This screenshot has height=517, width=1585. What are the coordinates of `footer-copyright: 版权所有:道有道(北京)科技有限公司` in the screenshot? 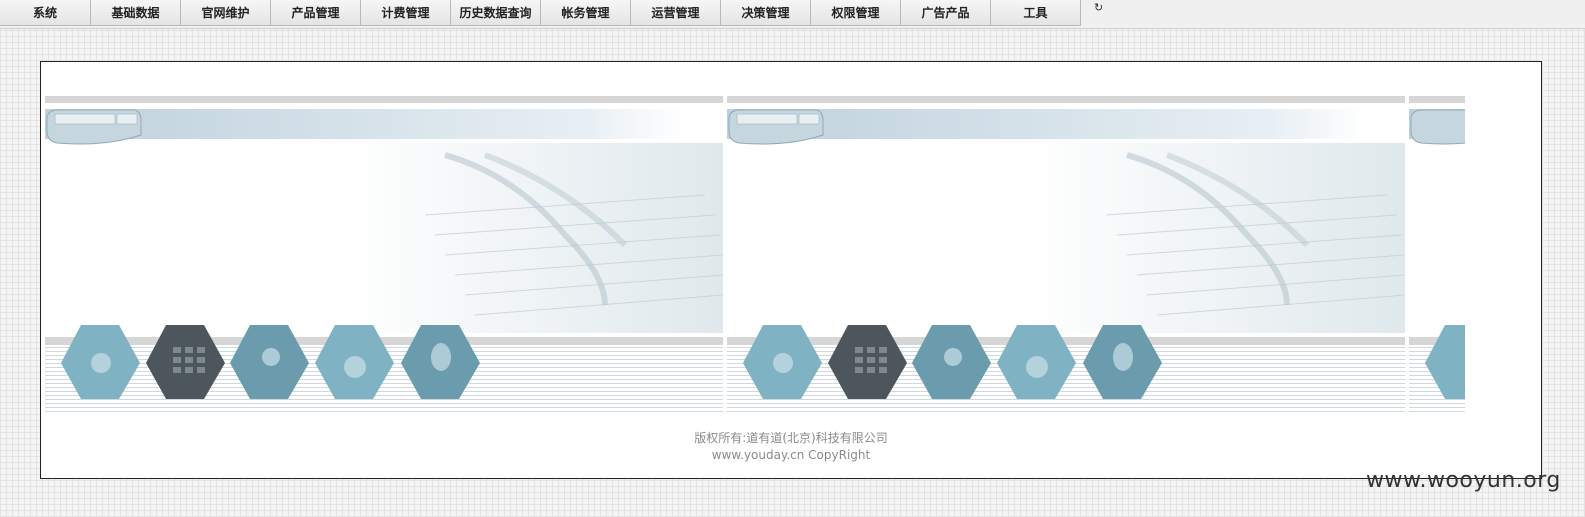 It's located at (791, 438).